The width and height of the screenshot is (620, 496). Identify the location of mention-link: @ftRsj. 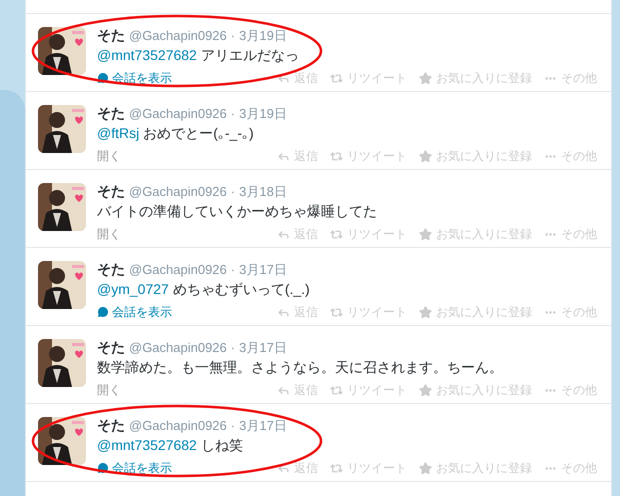
(118, 133).